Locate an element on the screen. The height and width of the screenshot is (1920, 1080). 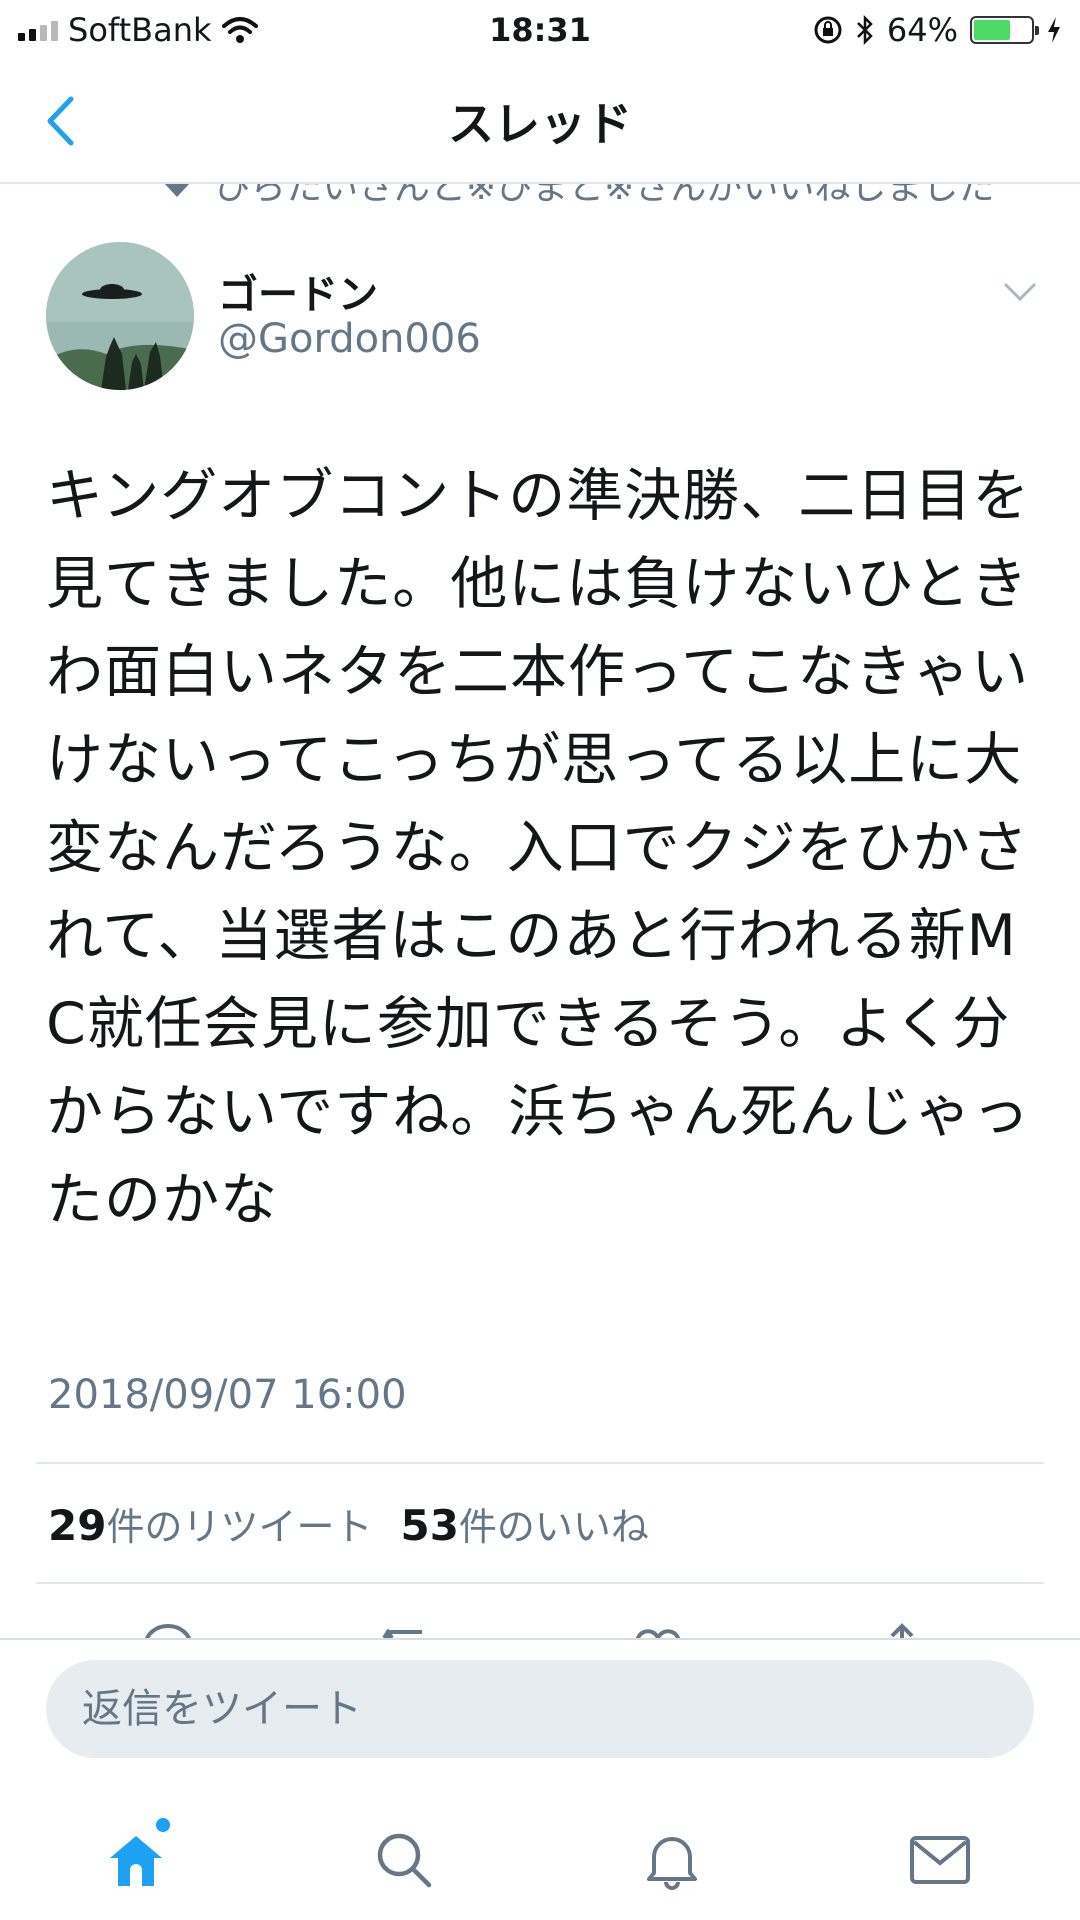
back-button is located at coordinates (60, 121).